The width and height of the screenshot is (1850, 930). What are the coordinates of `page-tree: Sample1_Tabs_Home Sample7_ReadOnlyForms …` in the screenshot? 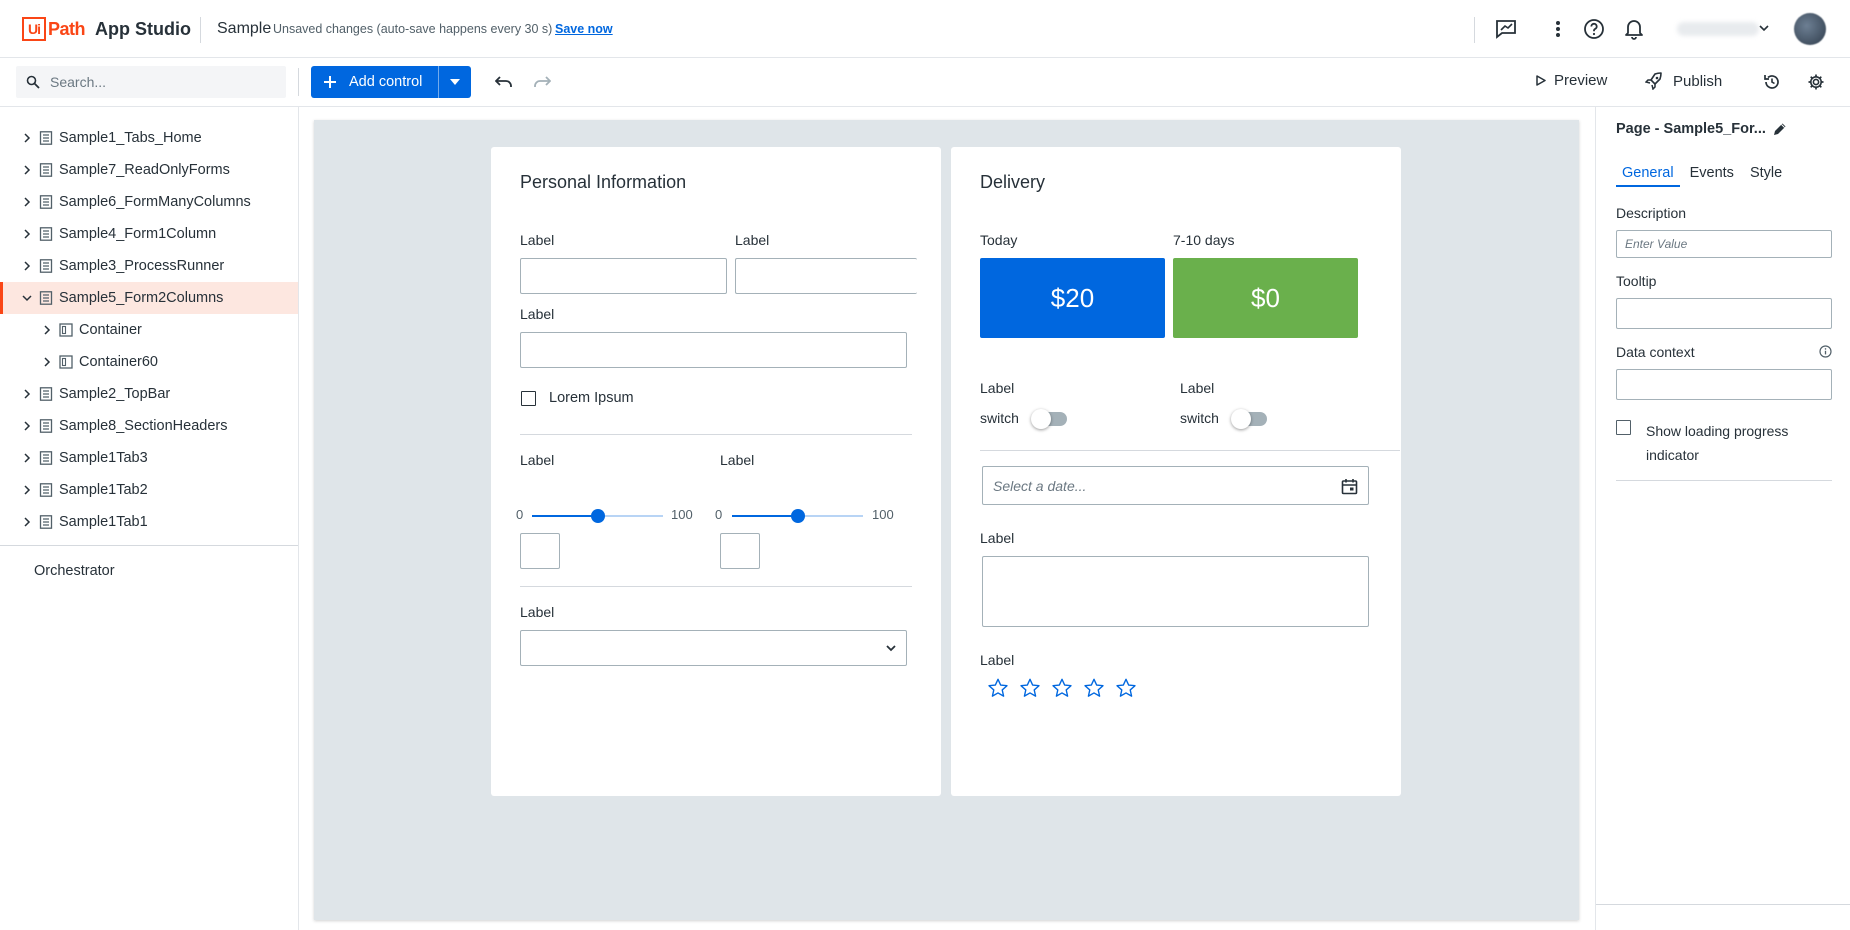 It's located at (149, 518).